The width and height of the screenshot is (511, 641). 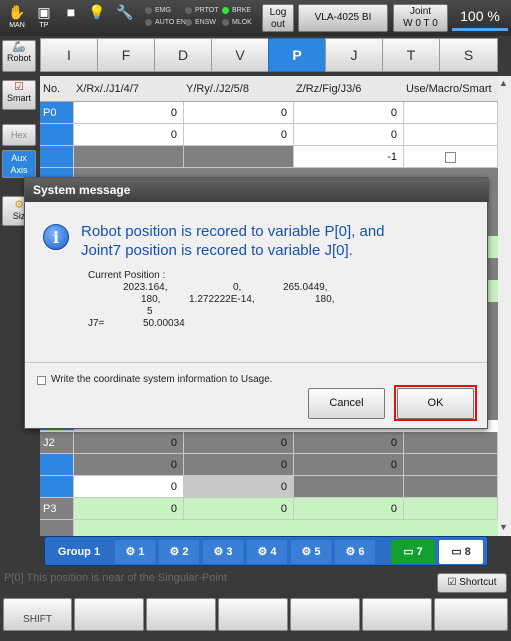 I want to click on tab-t: T, so click(x=411, y=55).